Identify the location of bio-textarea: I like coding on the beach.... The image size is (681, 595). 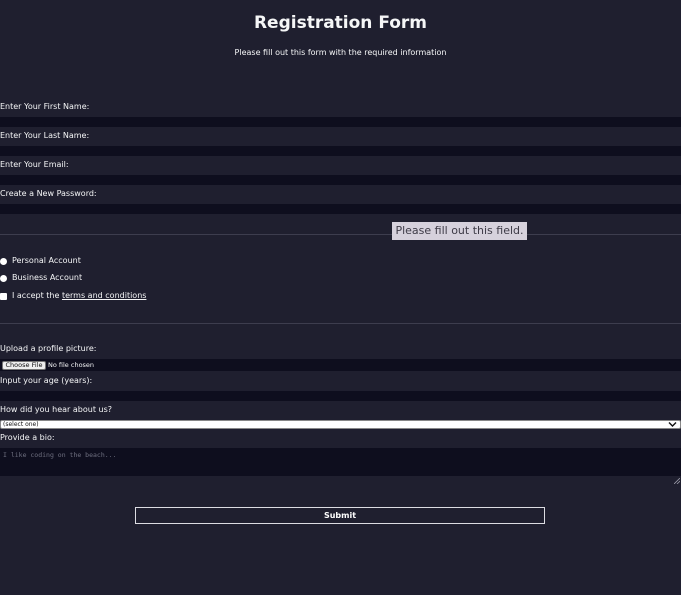
(340, 466).